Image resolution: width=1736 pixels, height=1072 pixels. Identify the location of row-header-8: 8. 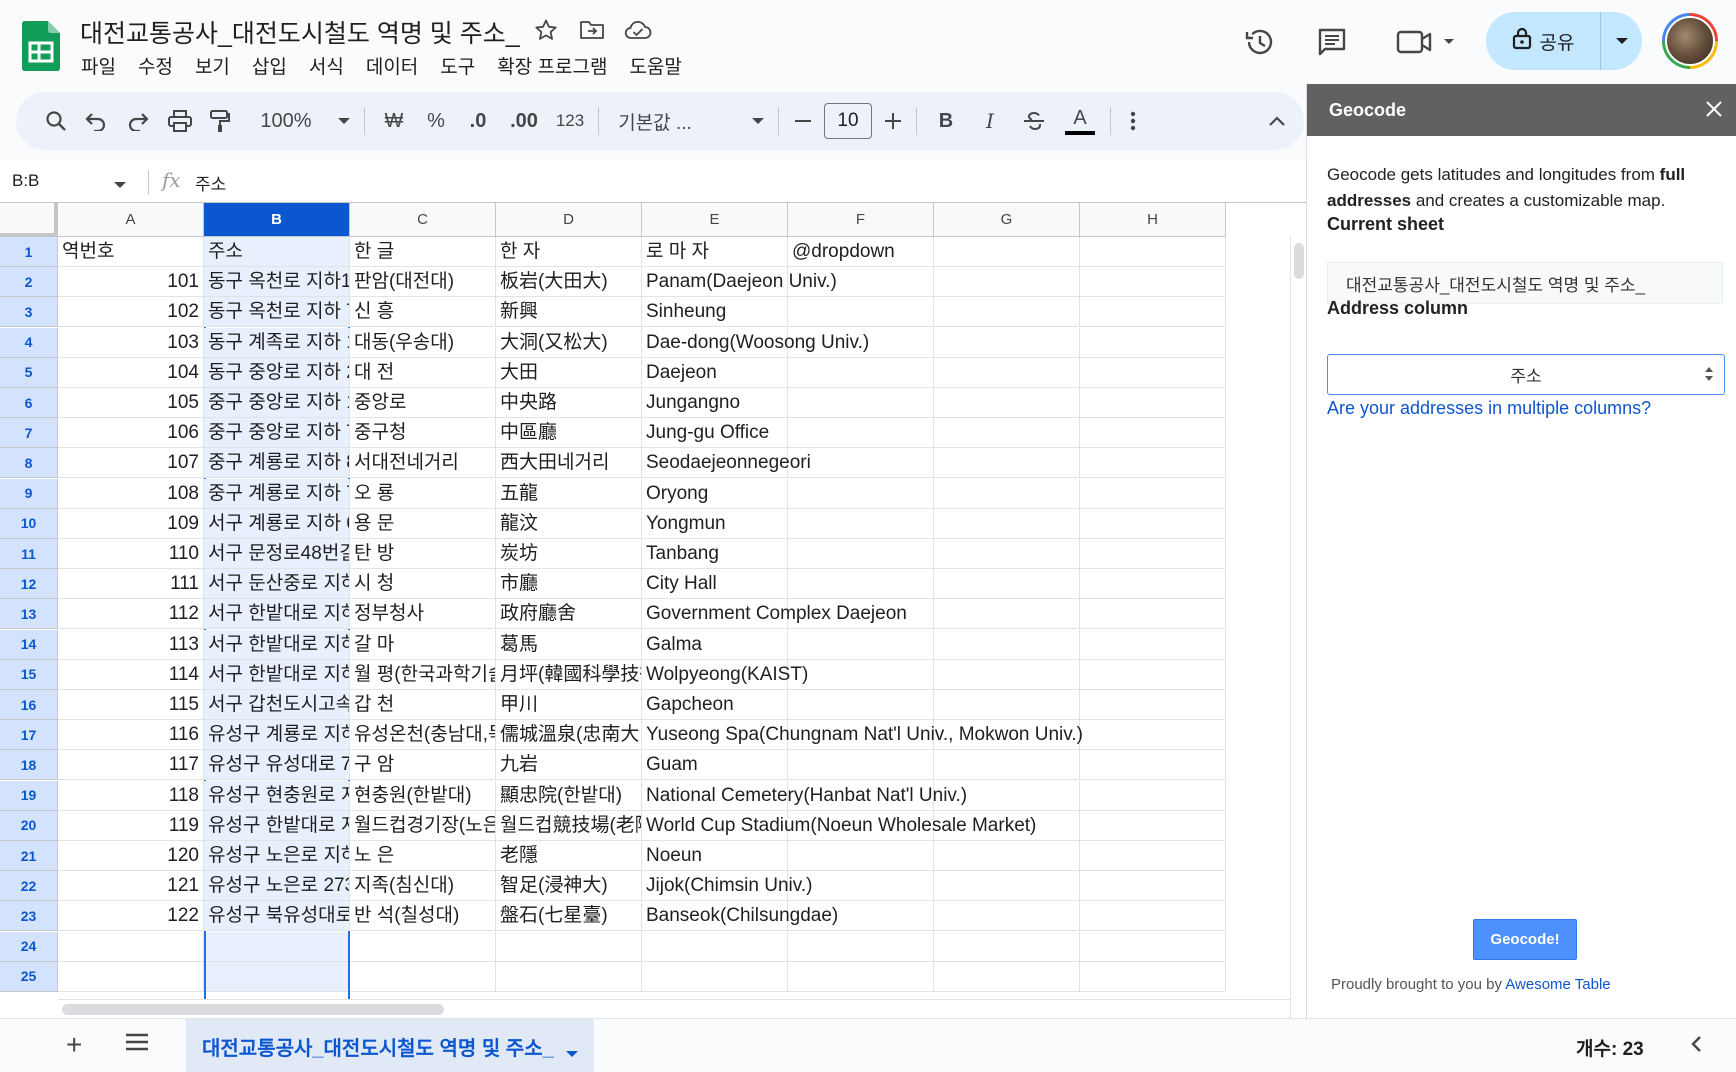
(29, 463).